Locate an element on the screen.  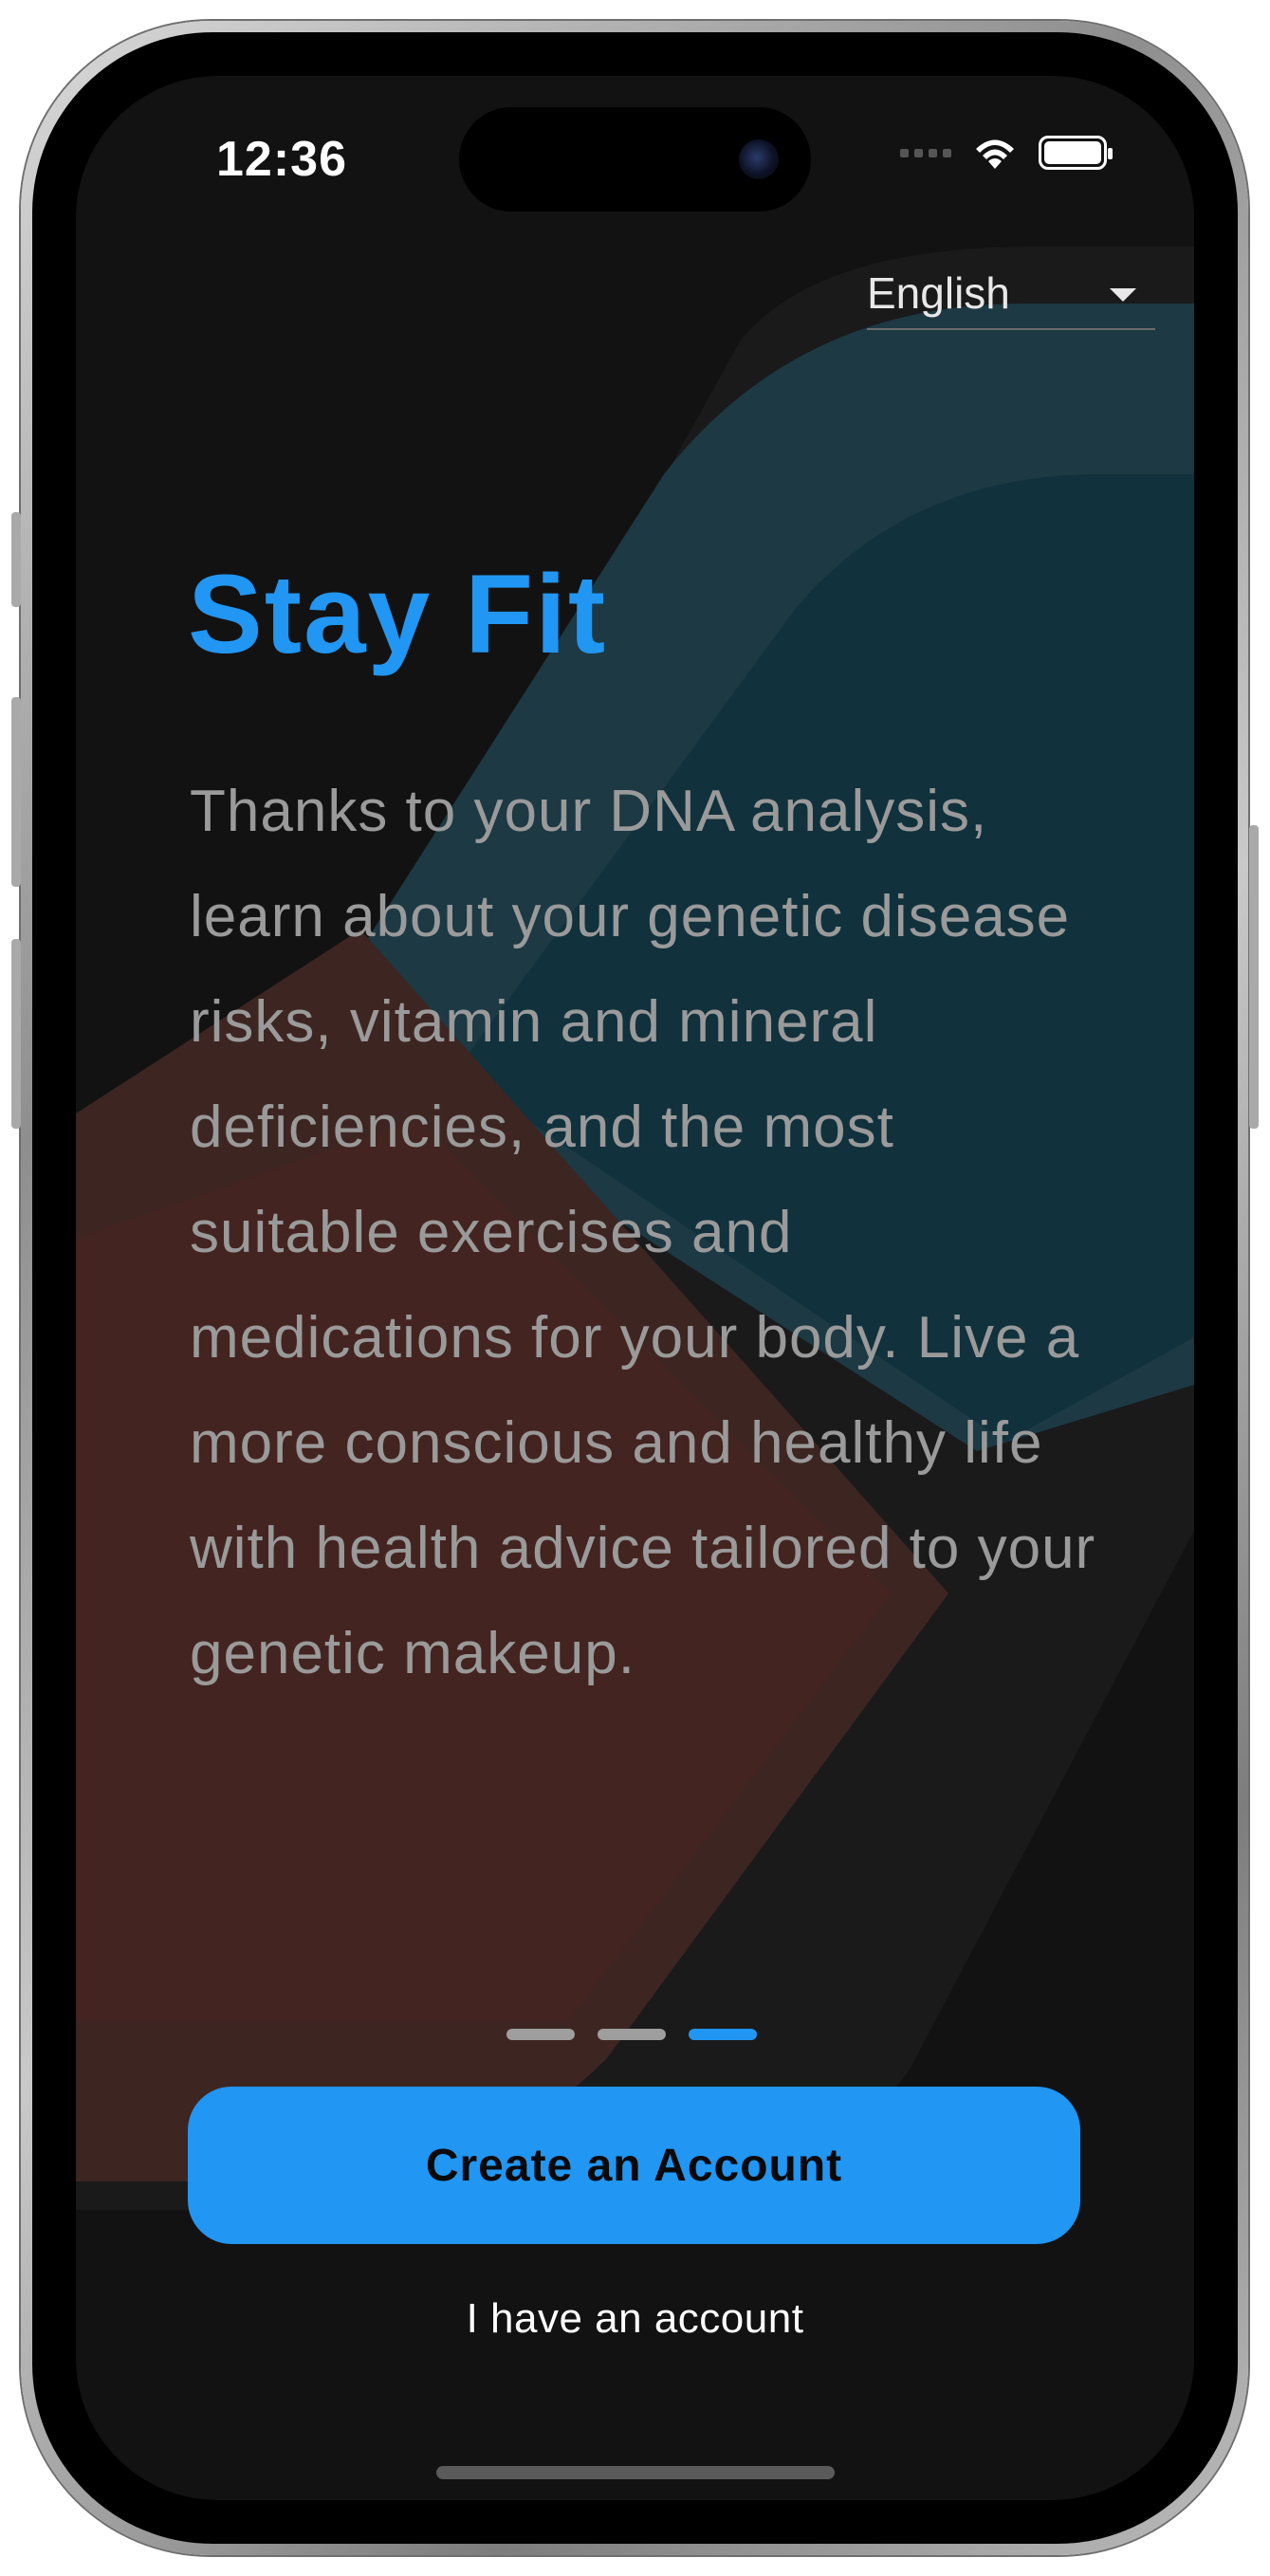
create-account-button: Create an Account is located at coordinates (634, 2165).